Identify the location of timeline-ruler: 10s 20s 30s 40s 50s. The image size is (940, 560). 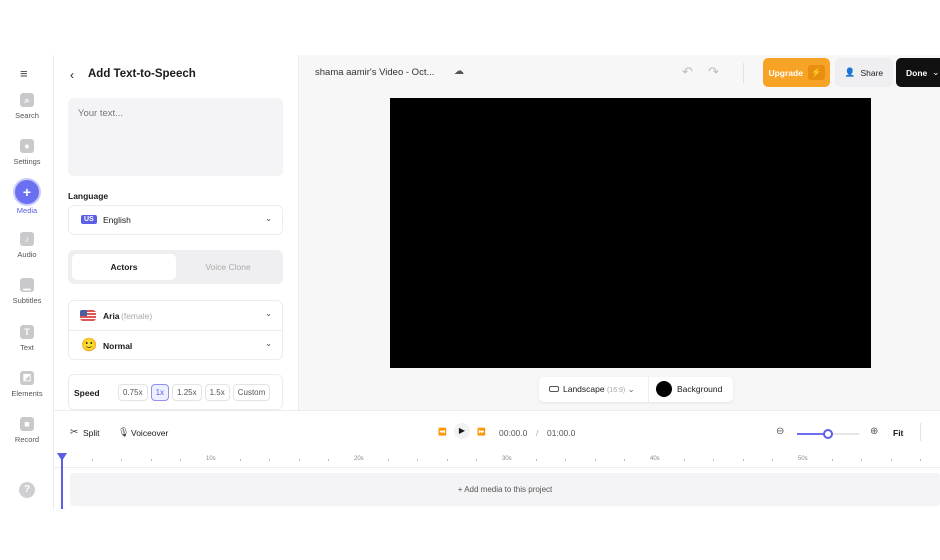
(497, 439).